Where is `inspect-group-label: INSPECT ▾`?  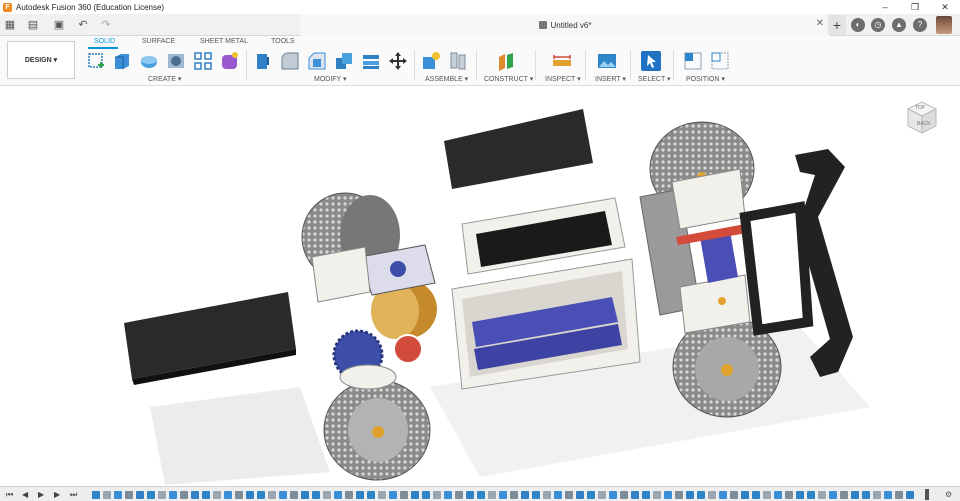 inspect-group-label: INSPECT ▾ is located at coordinates (563, 79).